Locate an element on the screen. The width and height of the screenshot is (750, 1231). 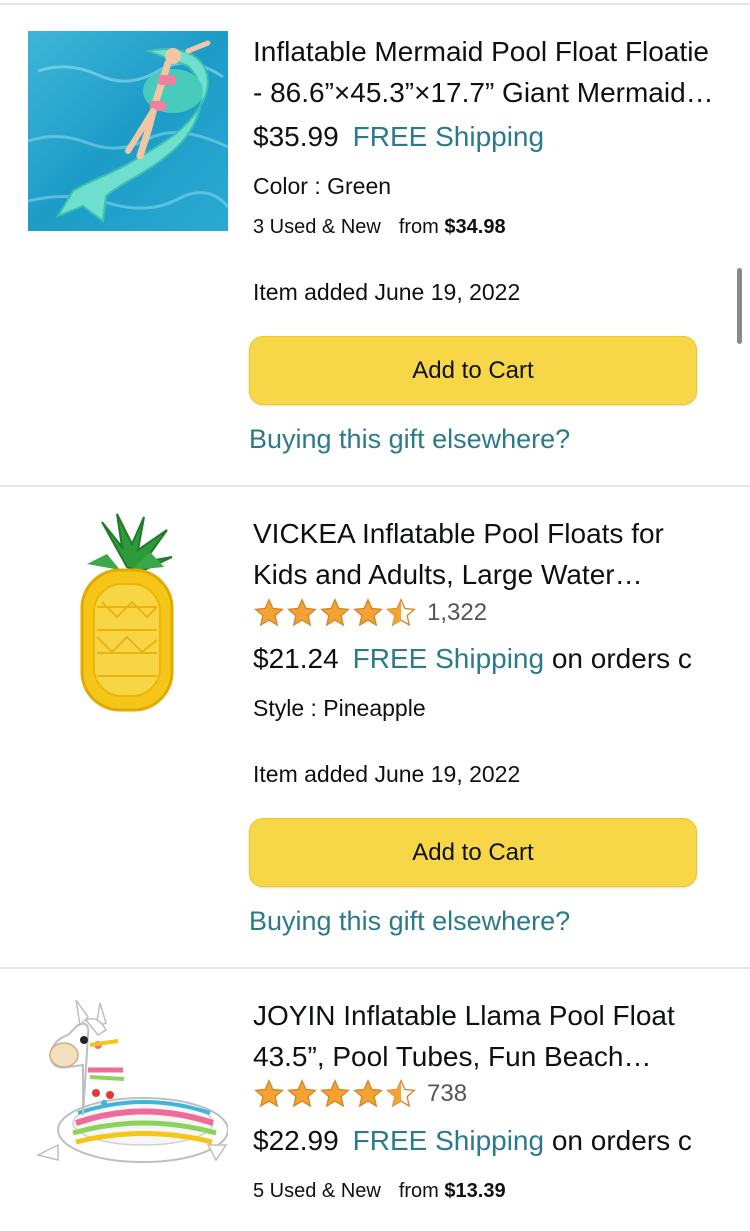
rating-row: 738 is located at coordinates (360, 1094).